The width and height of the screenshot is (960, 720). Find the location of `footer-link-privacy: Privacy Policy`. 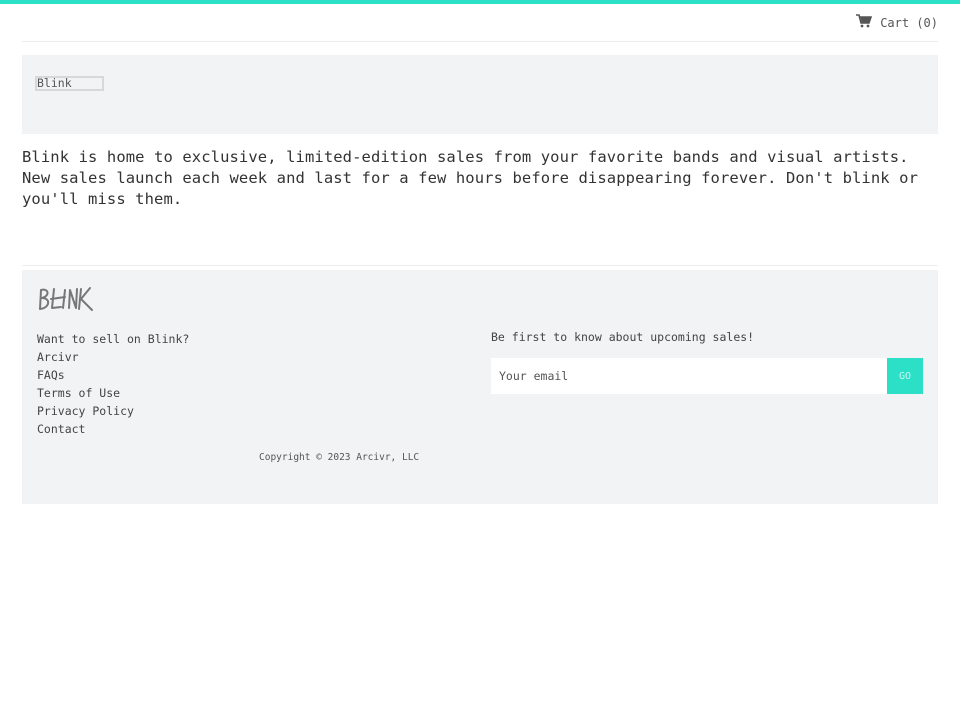

footer-link-privacy: Privacy Policy is located at coordinates (113, 411).